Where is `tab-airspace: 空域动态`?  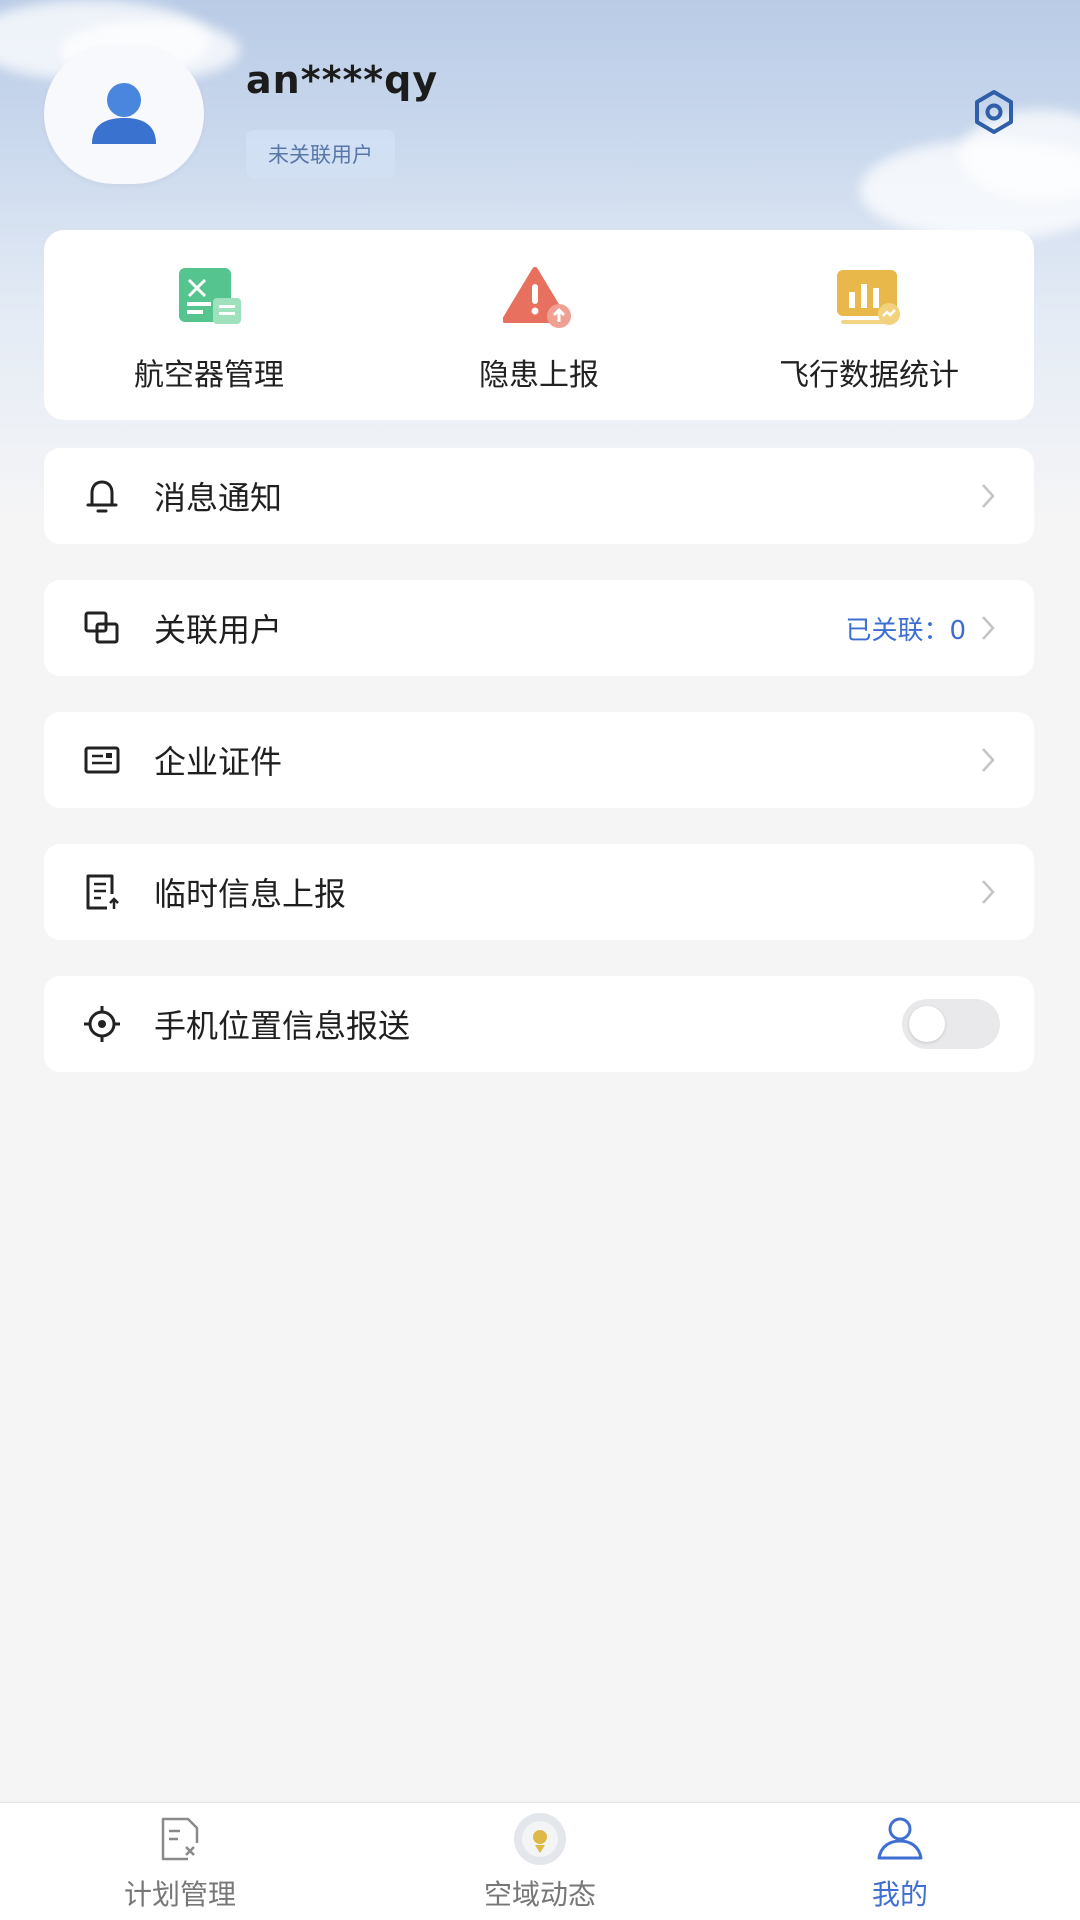
tab-airspace: 空域动态 is located at coordinates (540, 1861).